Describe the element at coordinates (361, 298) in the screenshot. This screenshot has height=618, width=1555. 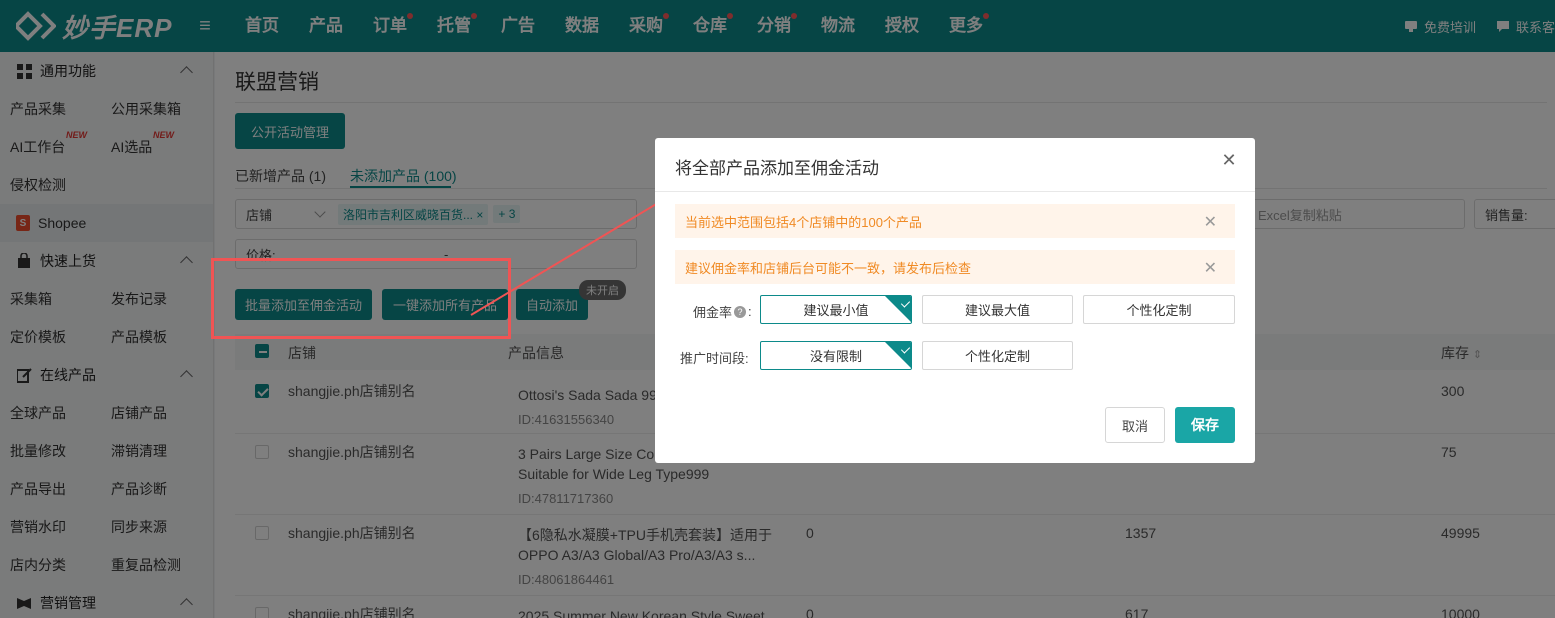
I see `annotation-highlight-box` at that location.